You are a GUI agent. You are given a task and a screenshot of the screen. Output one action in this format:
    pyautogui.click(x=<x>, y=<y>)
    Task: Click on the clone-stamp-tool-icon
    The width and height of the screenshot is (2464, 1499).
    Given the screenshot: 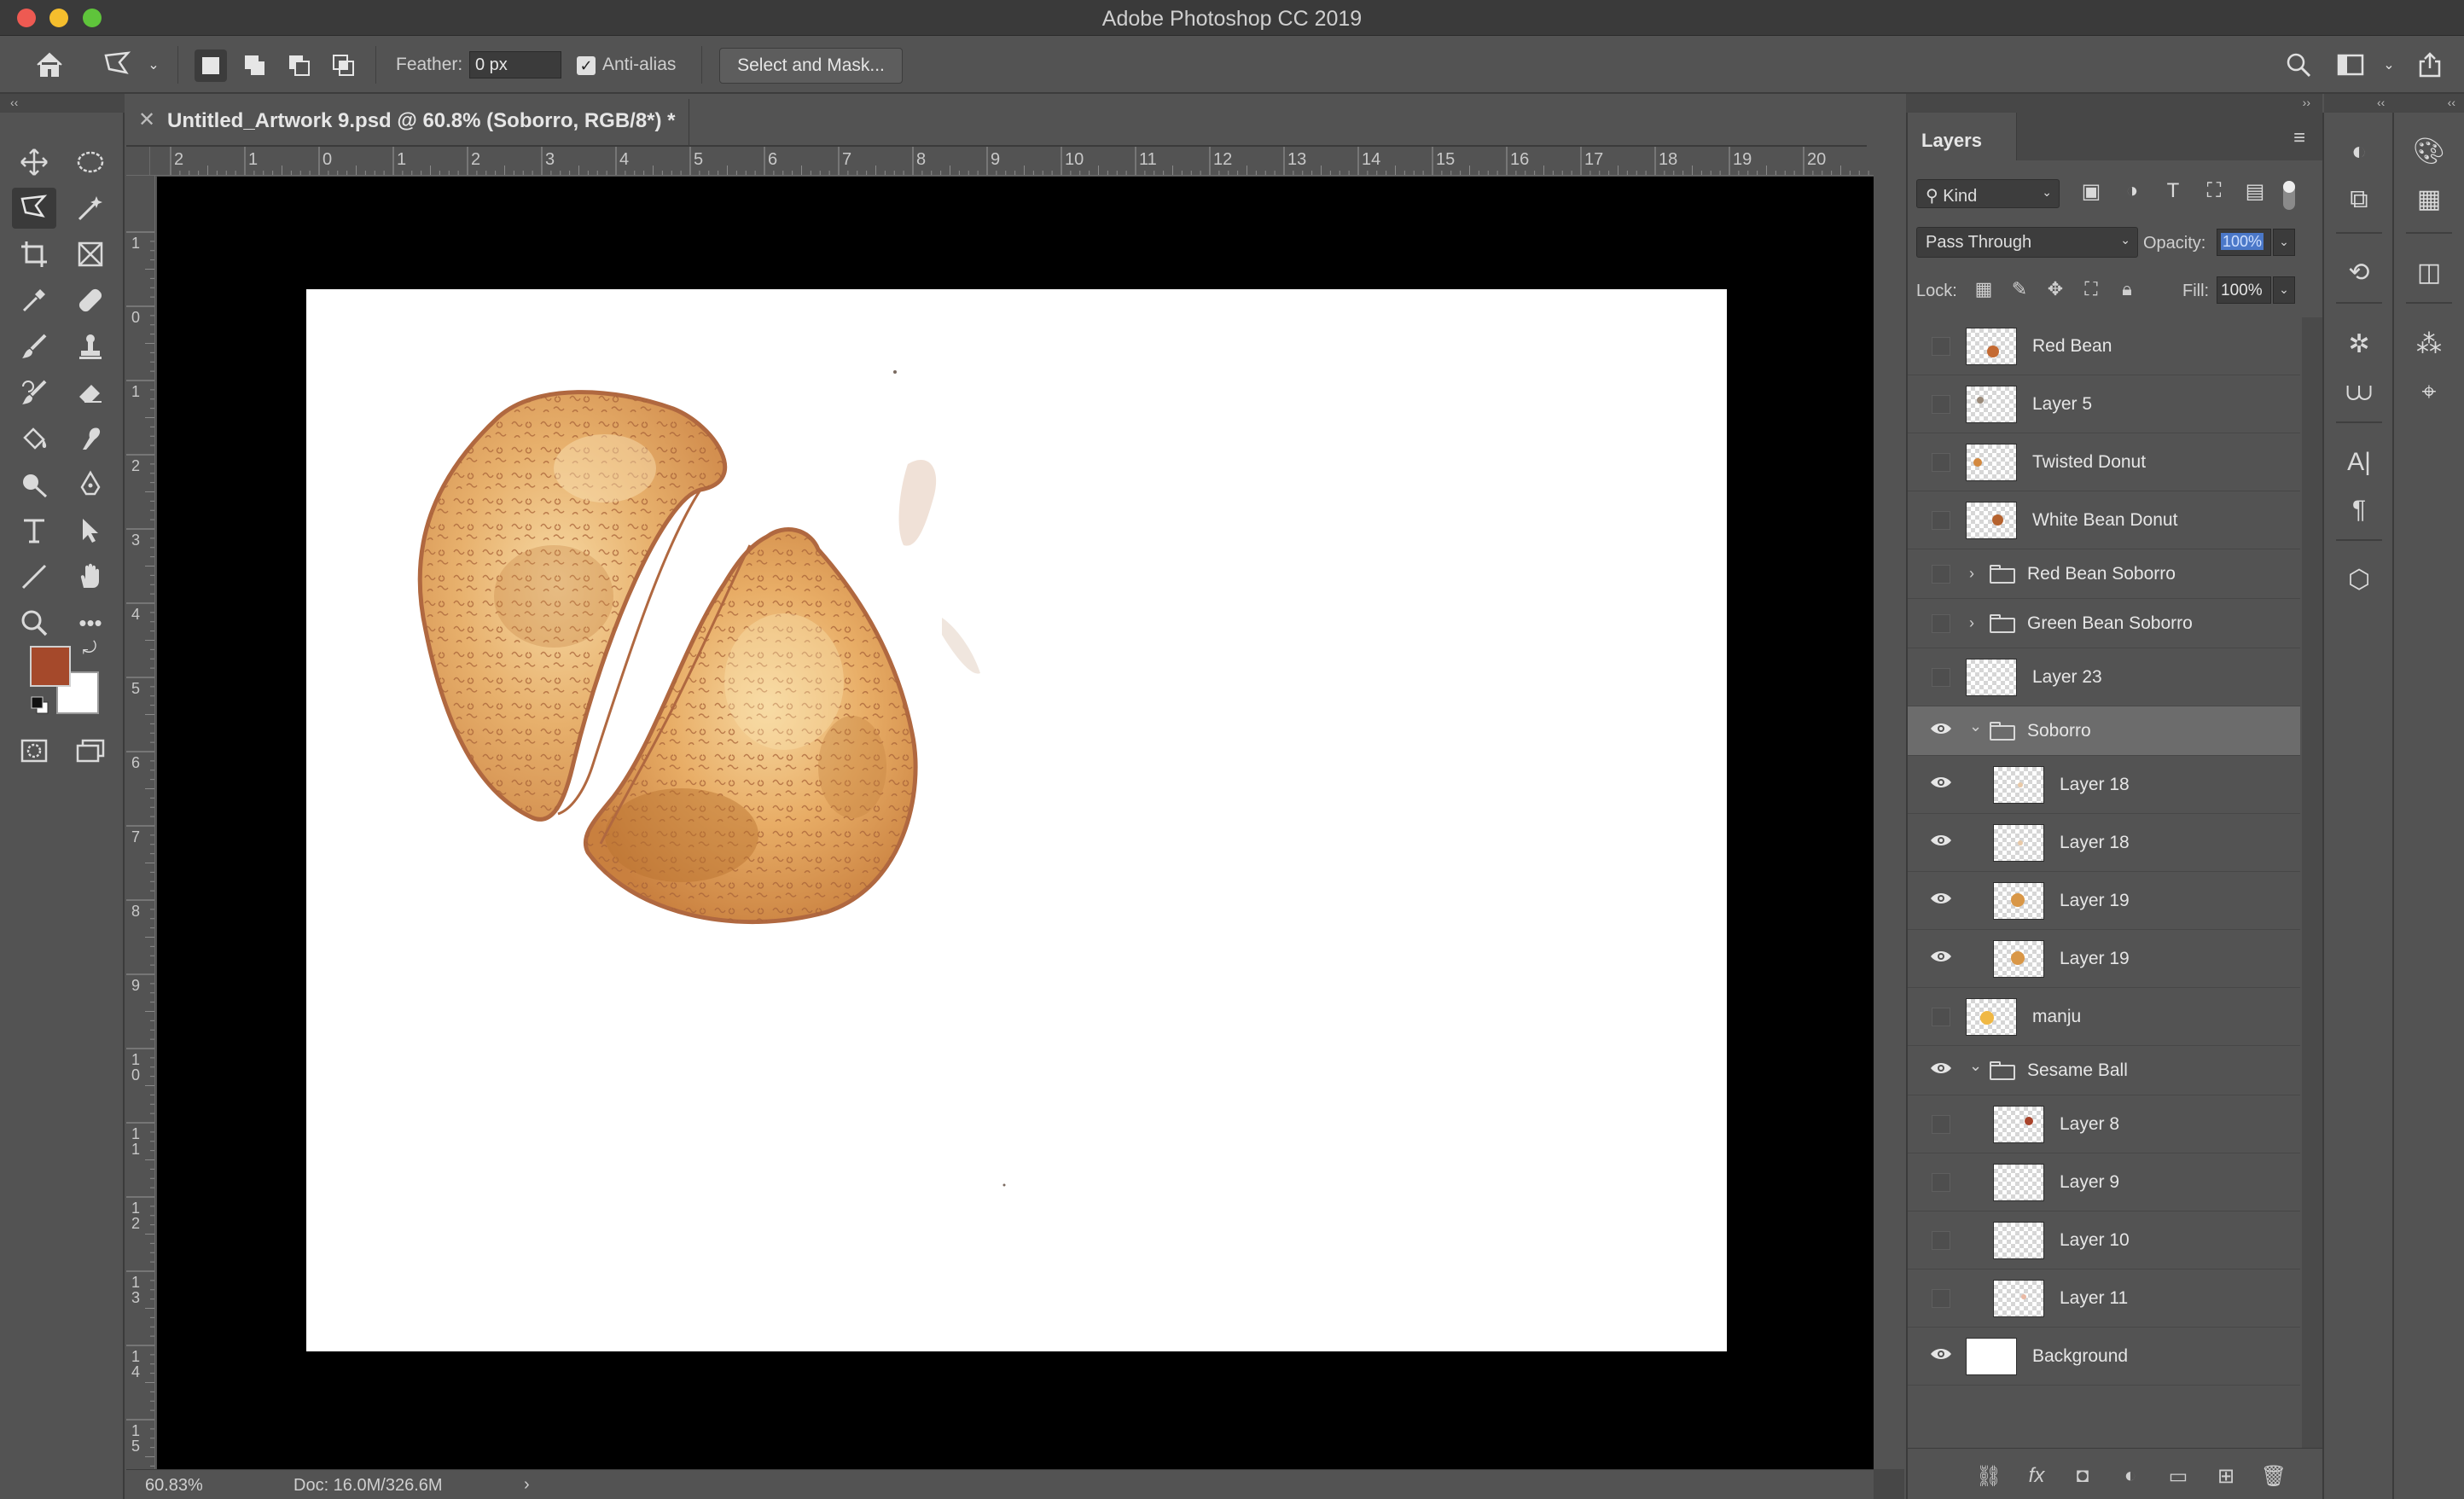 What is the action you would take?
    pyautogui.click(x=90, y=346)
    